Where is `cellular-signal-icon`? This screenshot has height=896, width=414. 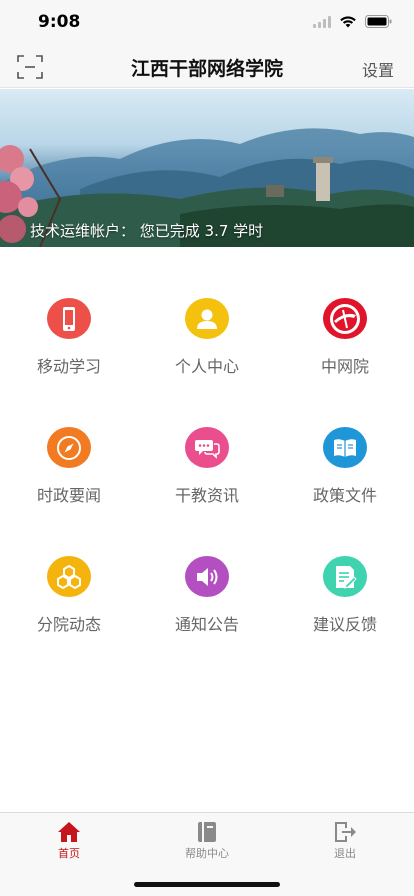
cellular-signal-icon is located at coordinates (322, 21).